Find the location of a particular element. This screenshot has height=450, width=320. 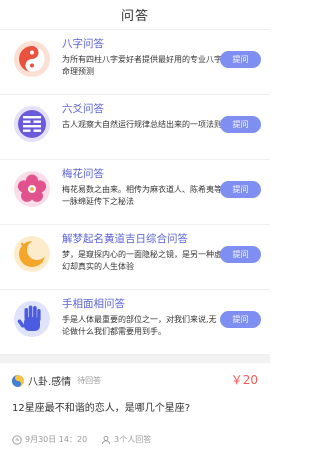

question-category: 八卦.感情 is located at coordinates (50, 382).